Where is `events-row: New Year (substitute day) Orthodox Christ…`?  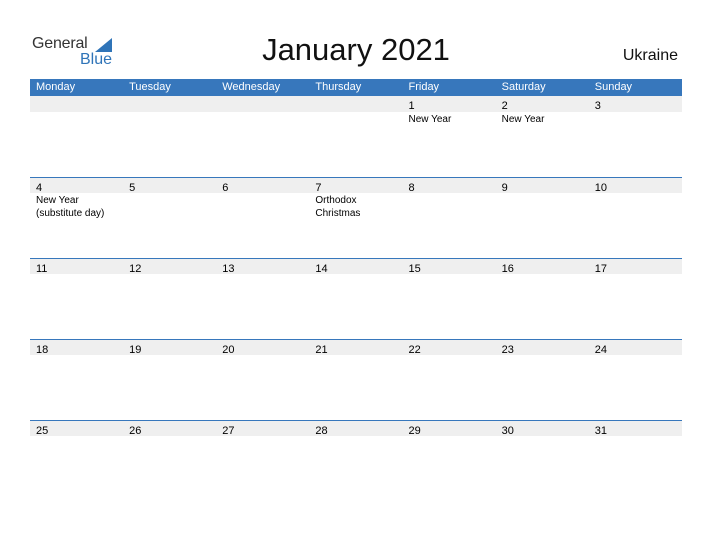 events-row: New Year (substitute day) Orthodox Christ… is located at coordinates (356, 206).